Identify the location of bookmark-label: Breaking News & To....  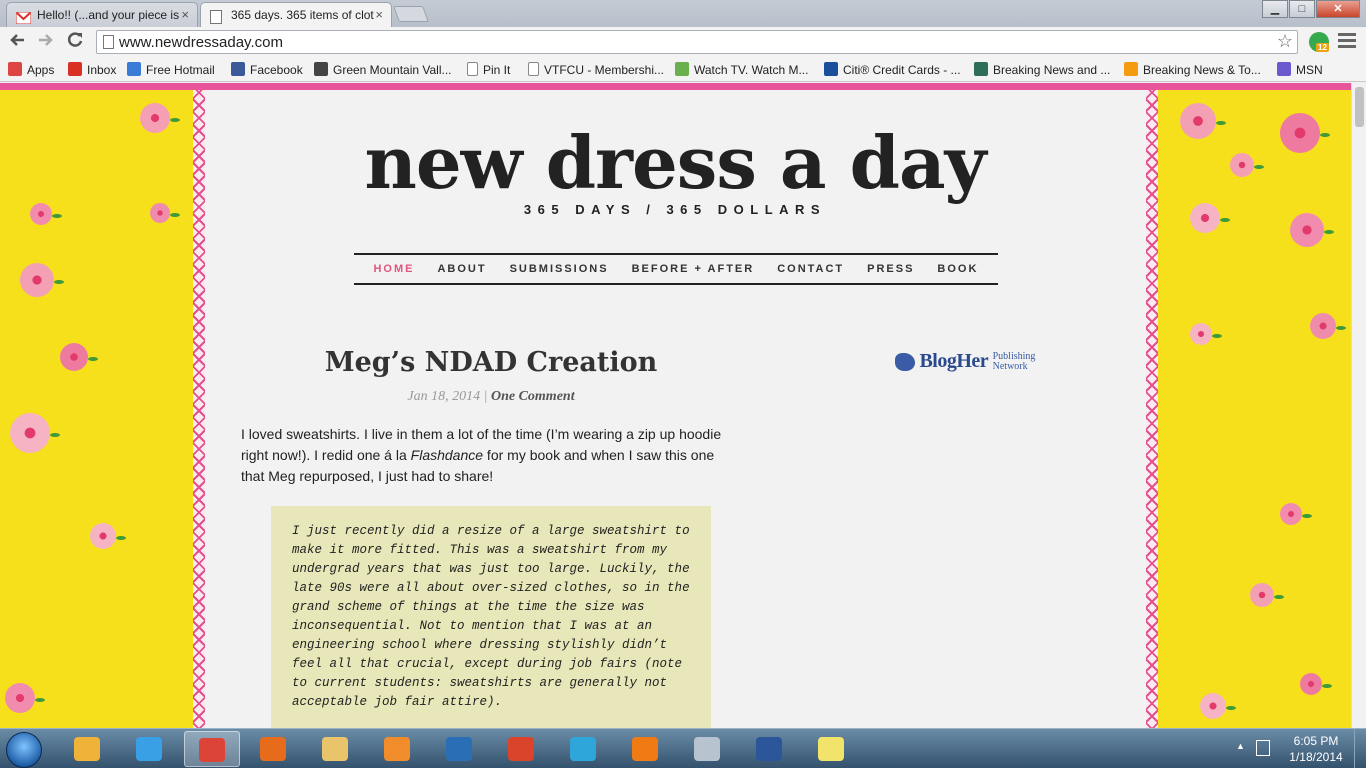
(1202, 70).